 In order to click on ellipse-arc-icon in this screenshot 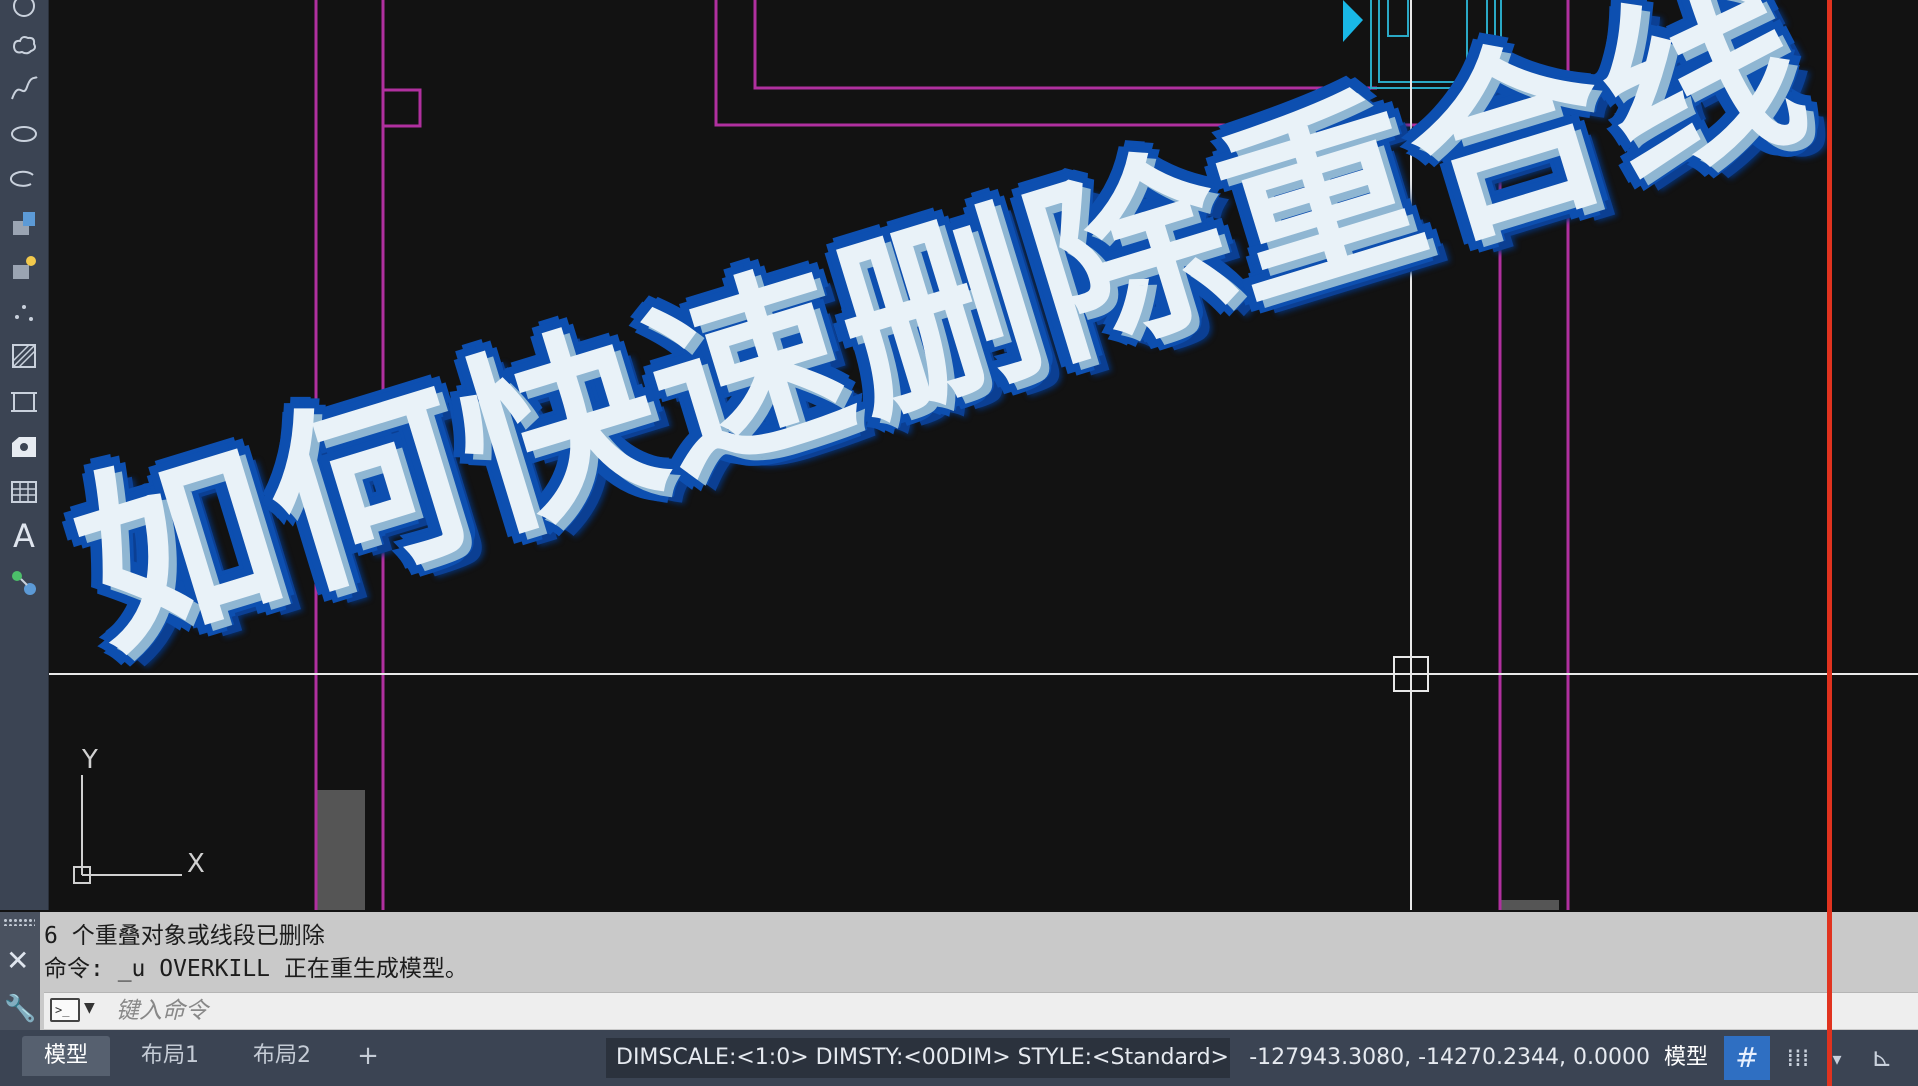, I will do `click(24, 178)`.